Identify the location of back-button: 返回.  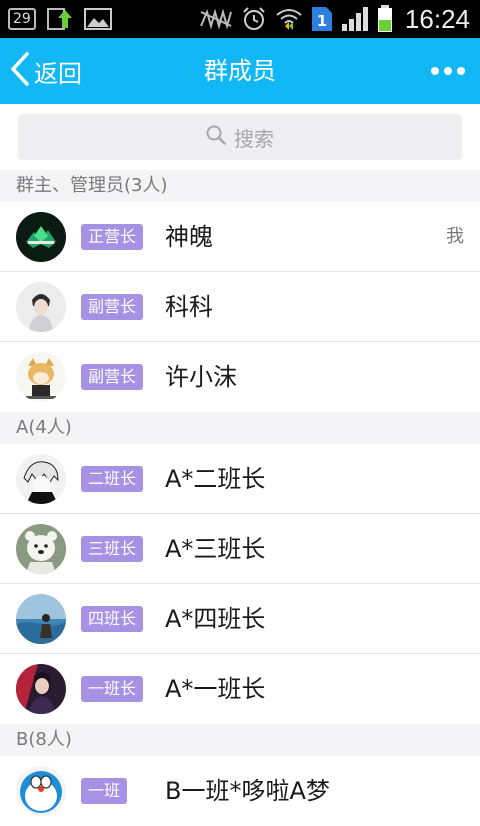
(46, 71).